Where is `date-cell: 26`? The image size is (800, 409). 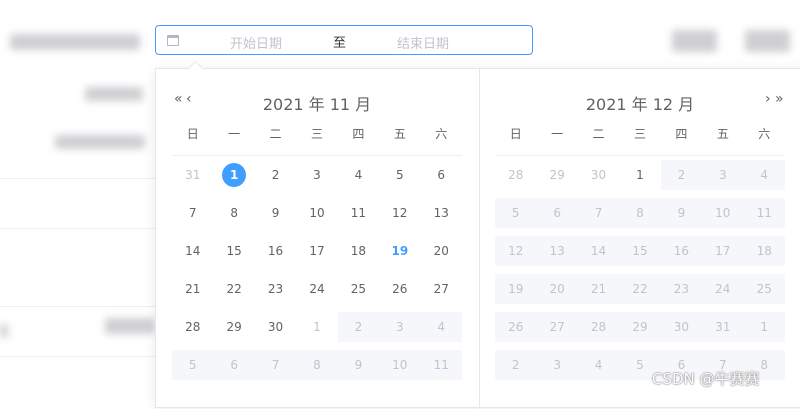 date-cell: 26 is located at coordinates (399, 289).